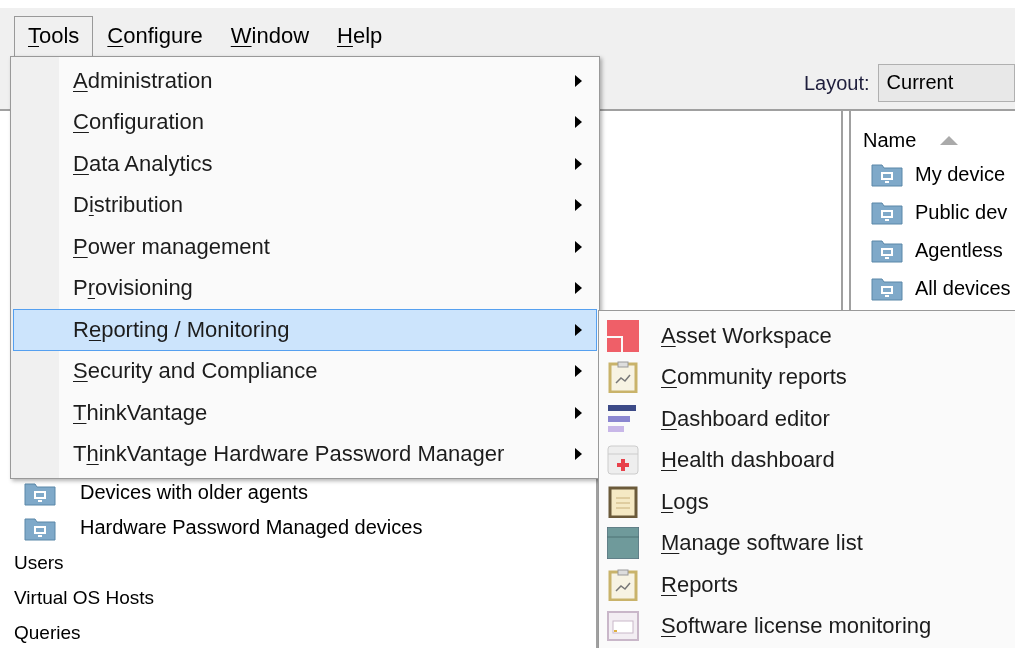  Describe the element at coordinates (623, 418) in the screenshot. I see `bars-icon` at that location.